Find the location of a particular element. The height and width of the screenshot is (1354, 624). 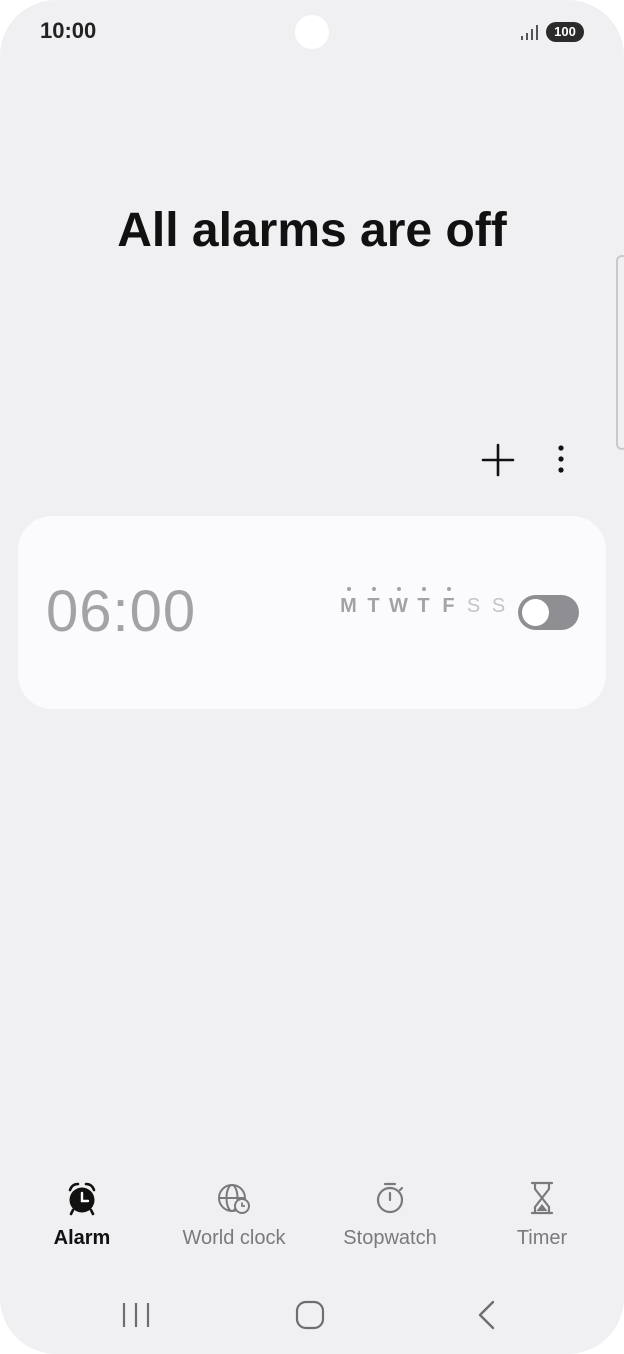

signal-icon is located at coordinates (529, 32).